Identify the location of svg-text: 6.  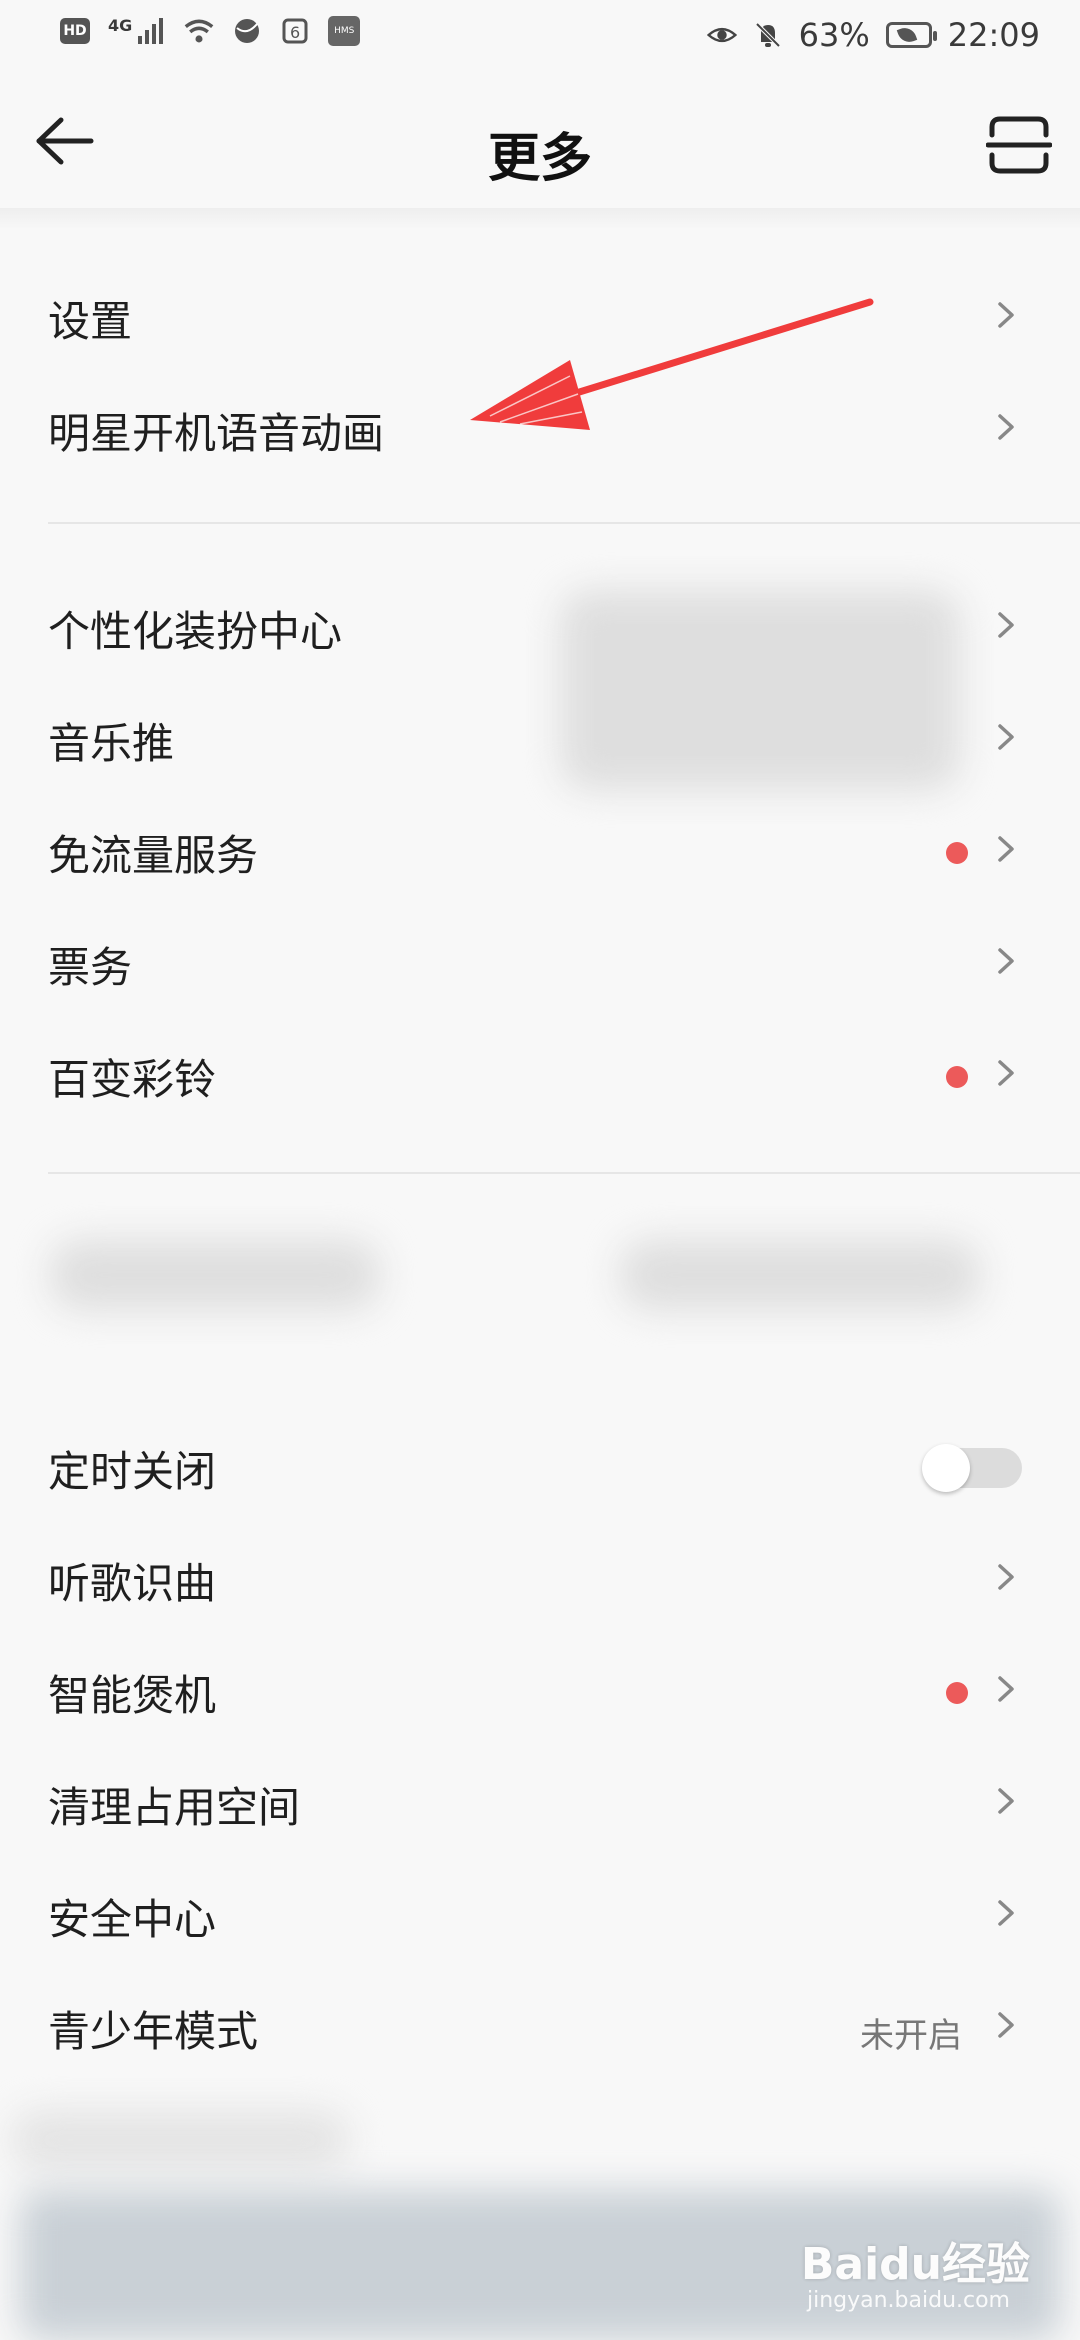
(295, 32).